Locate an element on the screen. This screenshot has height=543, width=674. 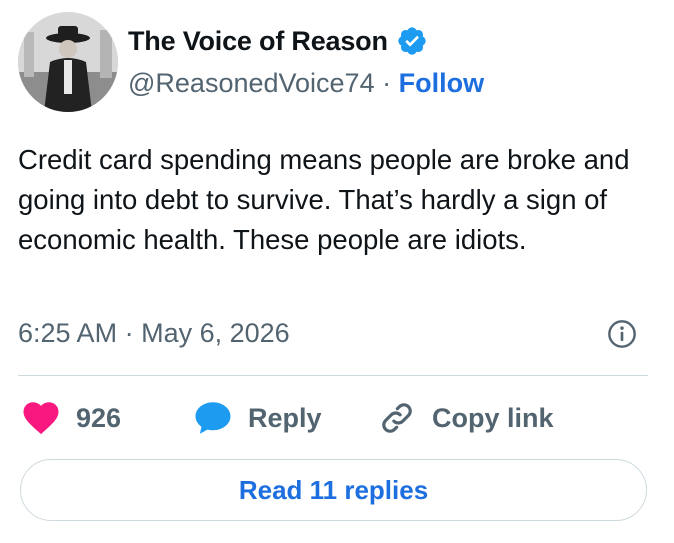
handle-row: @ReasonedVoice74 · Follow is located at coordinates (306, 83).